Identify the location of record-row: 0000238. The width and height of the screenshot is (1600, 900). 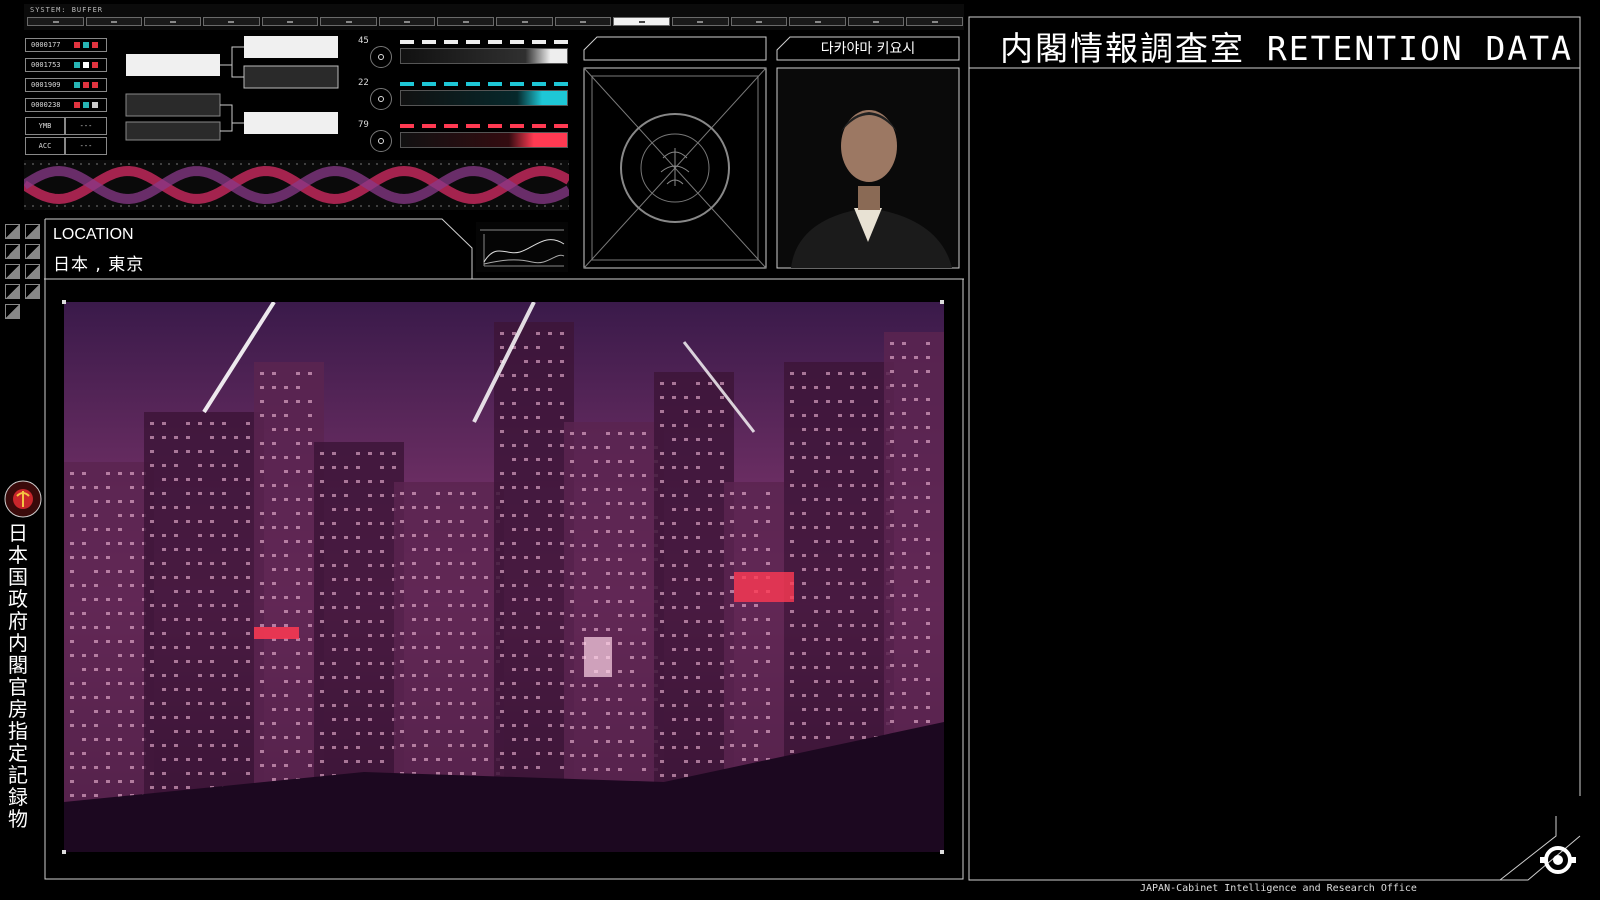
(66, 105).